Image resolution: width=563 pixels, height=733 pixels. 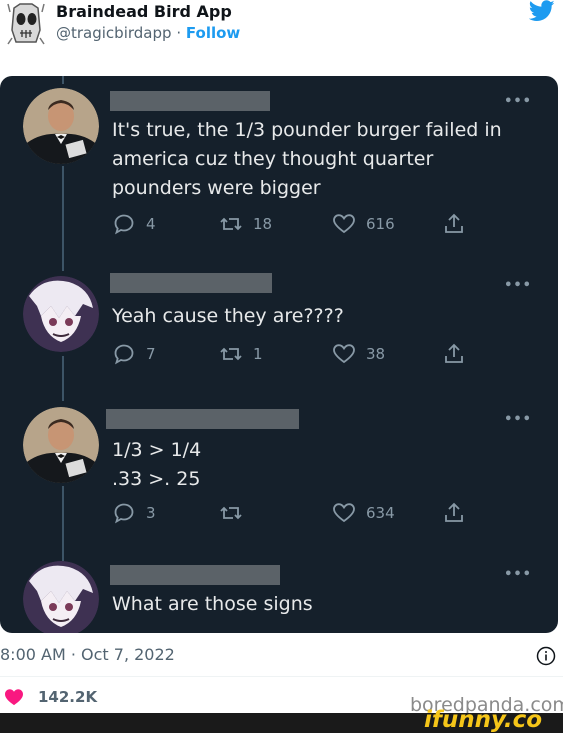 What do you see at coordinates (213, 33) in the screenshot?
I see `follow-button: Follow` at bounding box center [213, 33].